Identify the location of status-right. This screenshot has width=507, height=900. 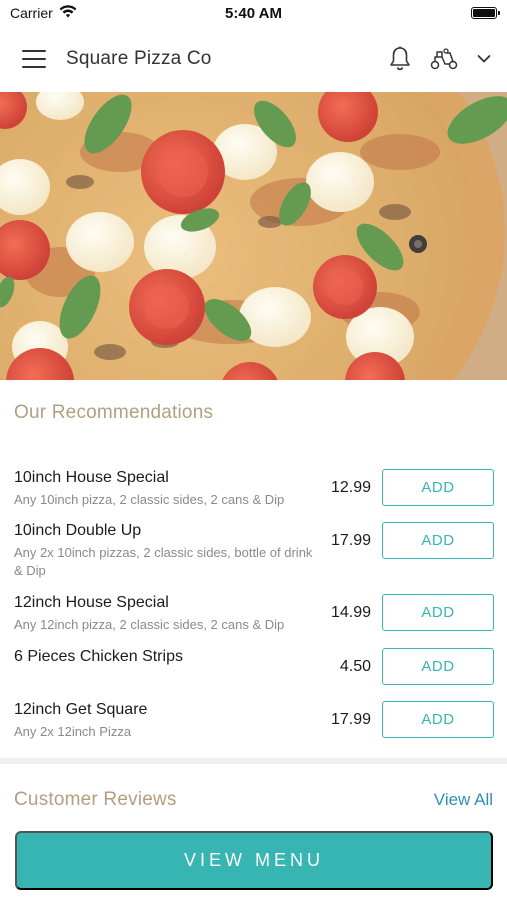
(413, 13).